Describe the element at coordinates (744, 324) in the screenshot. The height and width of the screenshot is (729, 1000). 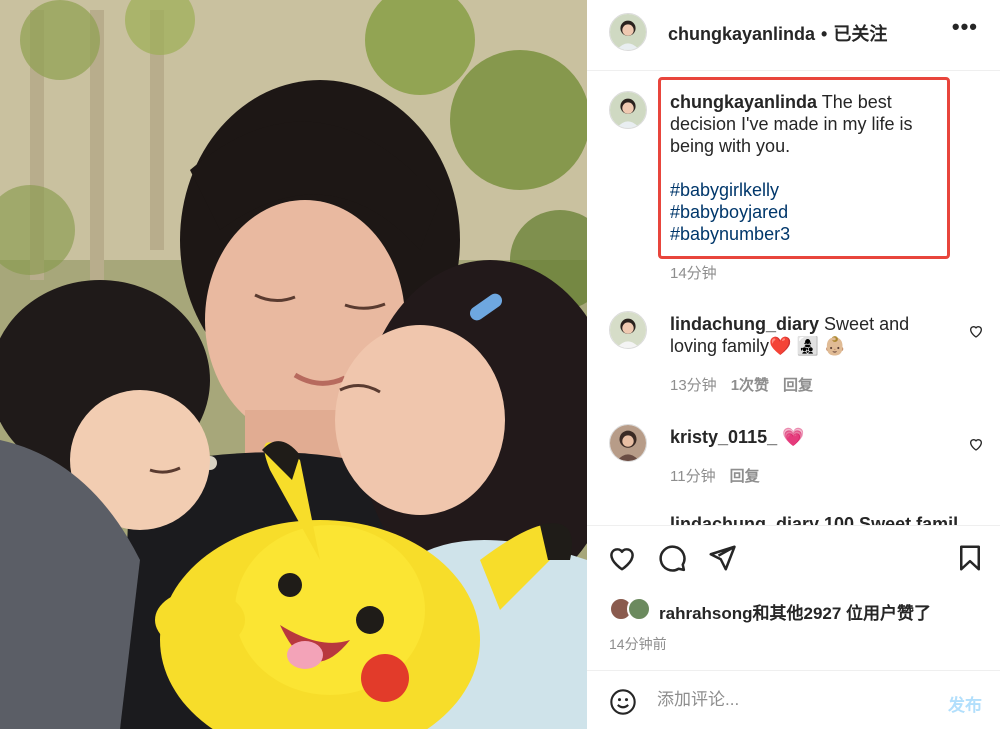
I see `comment-username: lindachung_diary` at that location.